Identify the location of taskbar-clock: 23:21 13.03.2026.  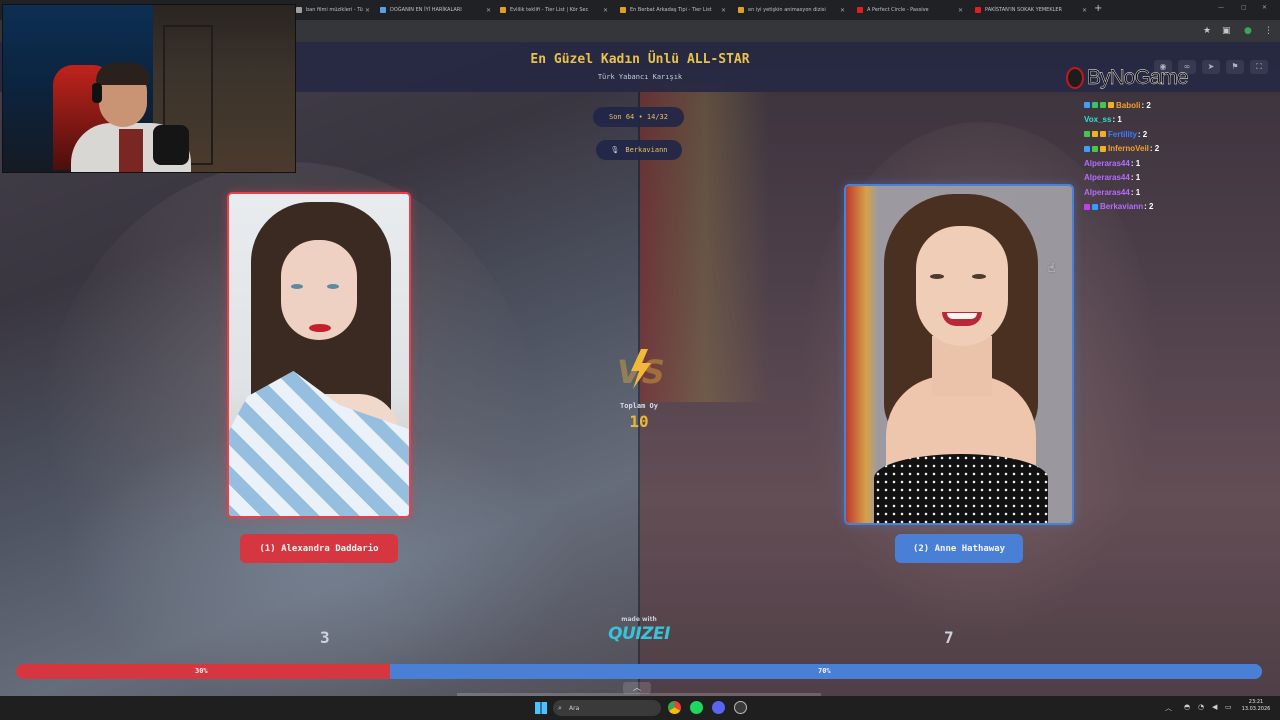
(1256, 706).